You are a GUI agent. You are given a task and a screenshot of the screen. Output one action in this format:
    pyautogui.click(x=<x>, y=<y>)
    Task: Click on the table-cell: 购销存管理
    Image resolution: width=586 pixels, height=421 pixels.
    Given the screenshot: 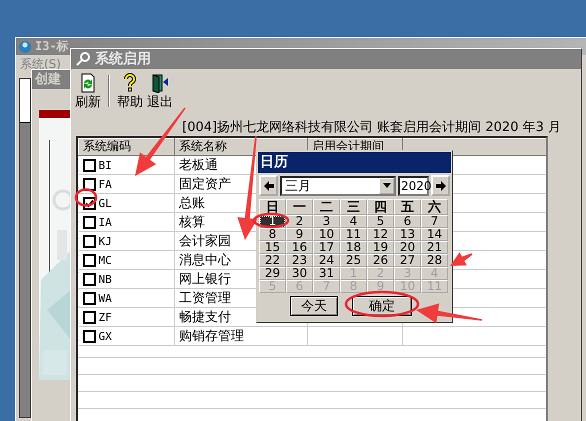 What is the action you would take?
    pyautogui.click(x=241, y=336)
    